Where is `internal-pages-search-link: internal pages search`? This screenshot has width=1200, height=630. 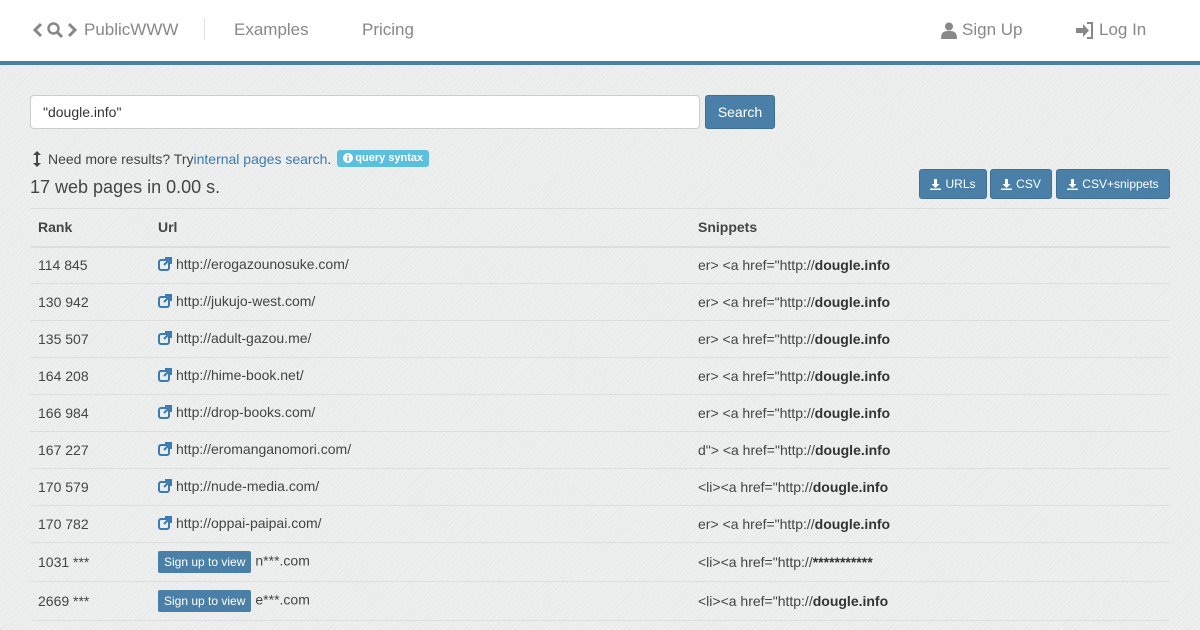 internal-pages-search-link: internal pages search is located at coordinates (261, 159).